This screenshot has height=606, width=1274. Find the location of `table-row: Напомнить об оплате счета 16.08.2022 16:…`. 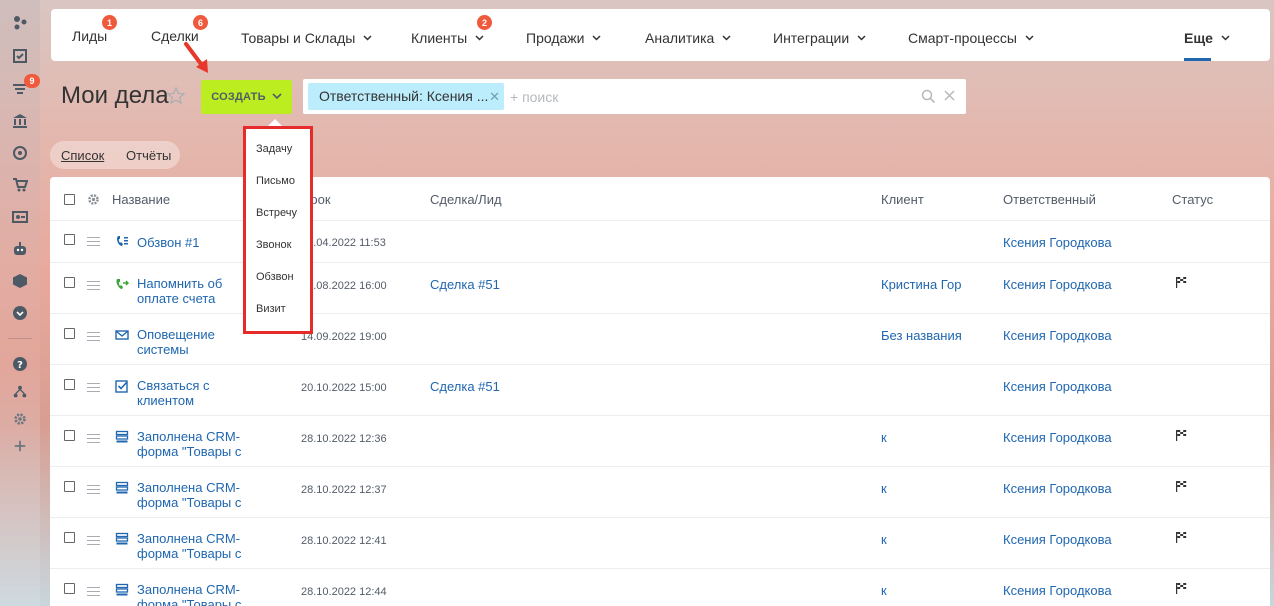

table-row: Напомнить об оплате счета 16.08.2022 16:… is located at coordinates (660, 287).